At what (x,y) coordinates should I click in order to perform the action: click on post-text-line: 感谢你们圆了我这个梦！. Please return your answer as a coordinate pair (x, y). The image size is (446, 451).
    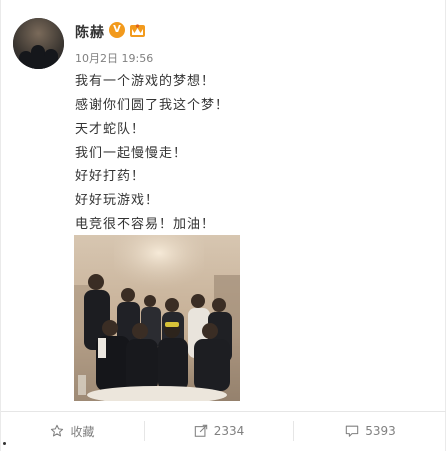
    Looking at the image, I should click on (152, 105).